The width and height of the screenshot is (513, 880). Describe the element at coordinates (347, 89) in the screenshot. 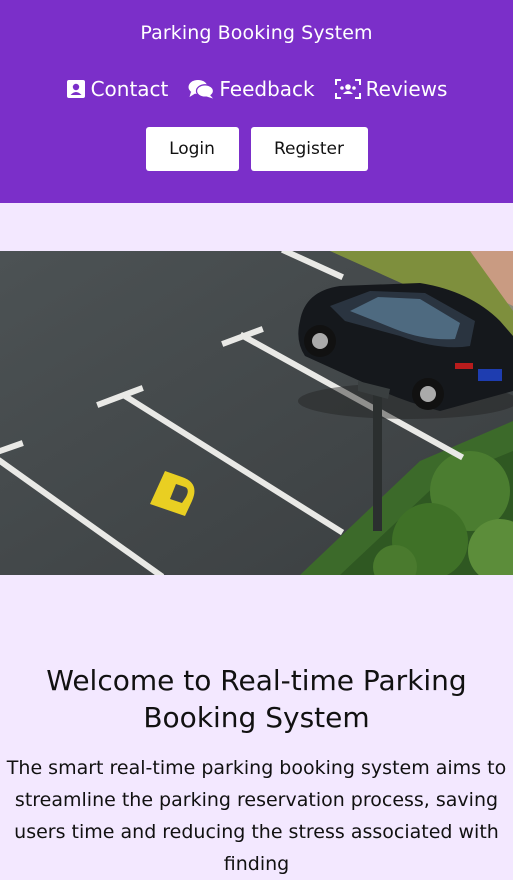

I see `users-reviews-icon` at that location.